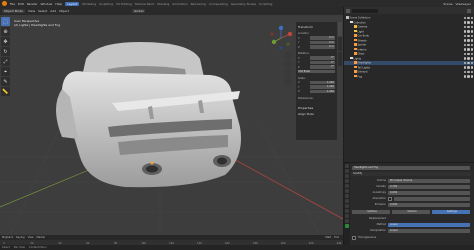 This screenshot has width=474, height=250. Describe the element at coordinates (409, 40) in the screenshot. I see `outliner-row: Wheels` at that location.